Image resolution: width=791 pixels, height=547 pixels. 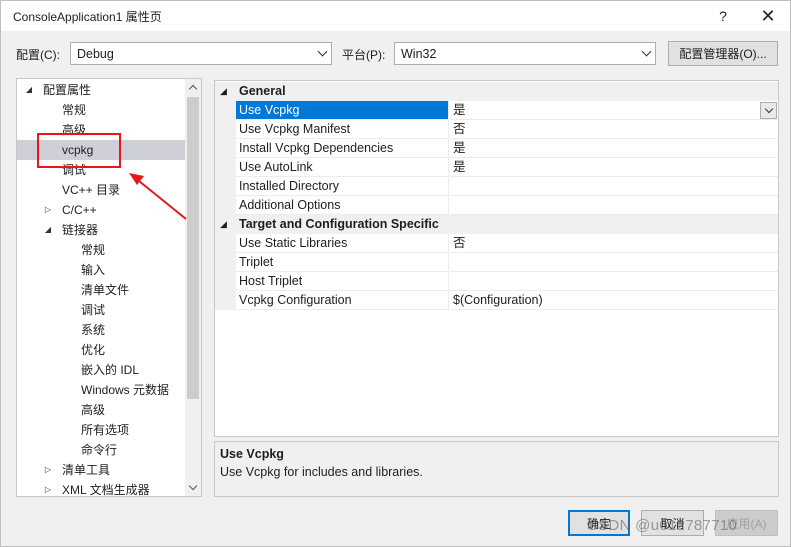 What do you see at coordinates (38, 55) in the screenshot?
I see `config-label: 配置(C):` at bounding box center [38, 55].